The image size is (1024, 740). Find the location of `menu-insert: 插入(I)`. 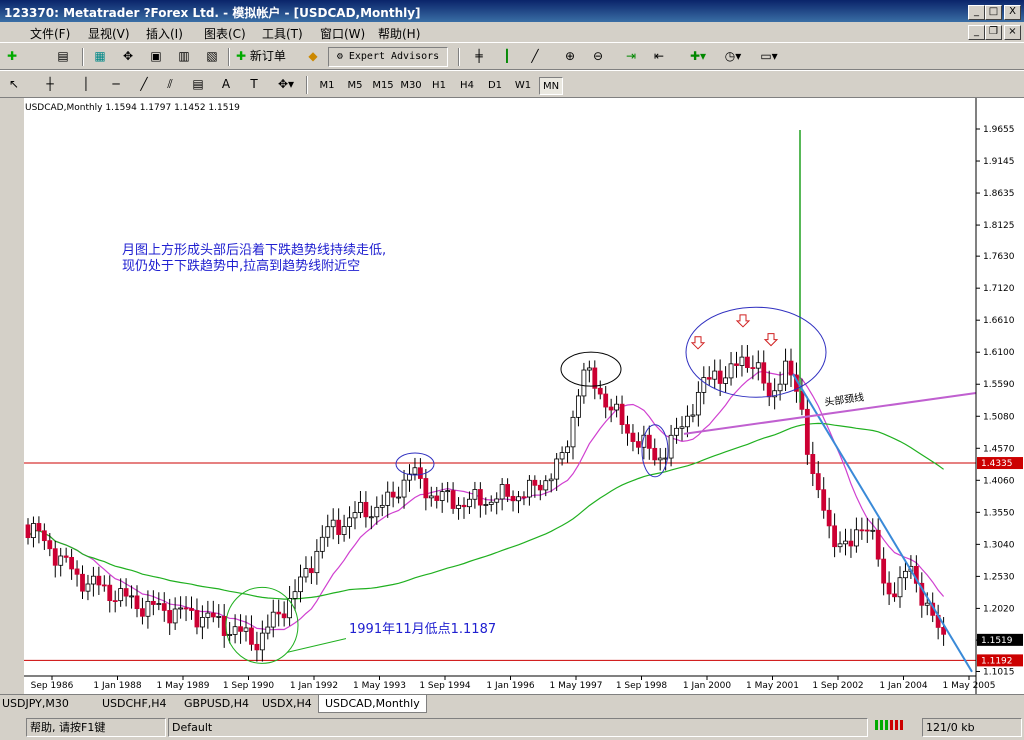

menu-insert: 插入(I) is located at coordinates (164, 33).